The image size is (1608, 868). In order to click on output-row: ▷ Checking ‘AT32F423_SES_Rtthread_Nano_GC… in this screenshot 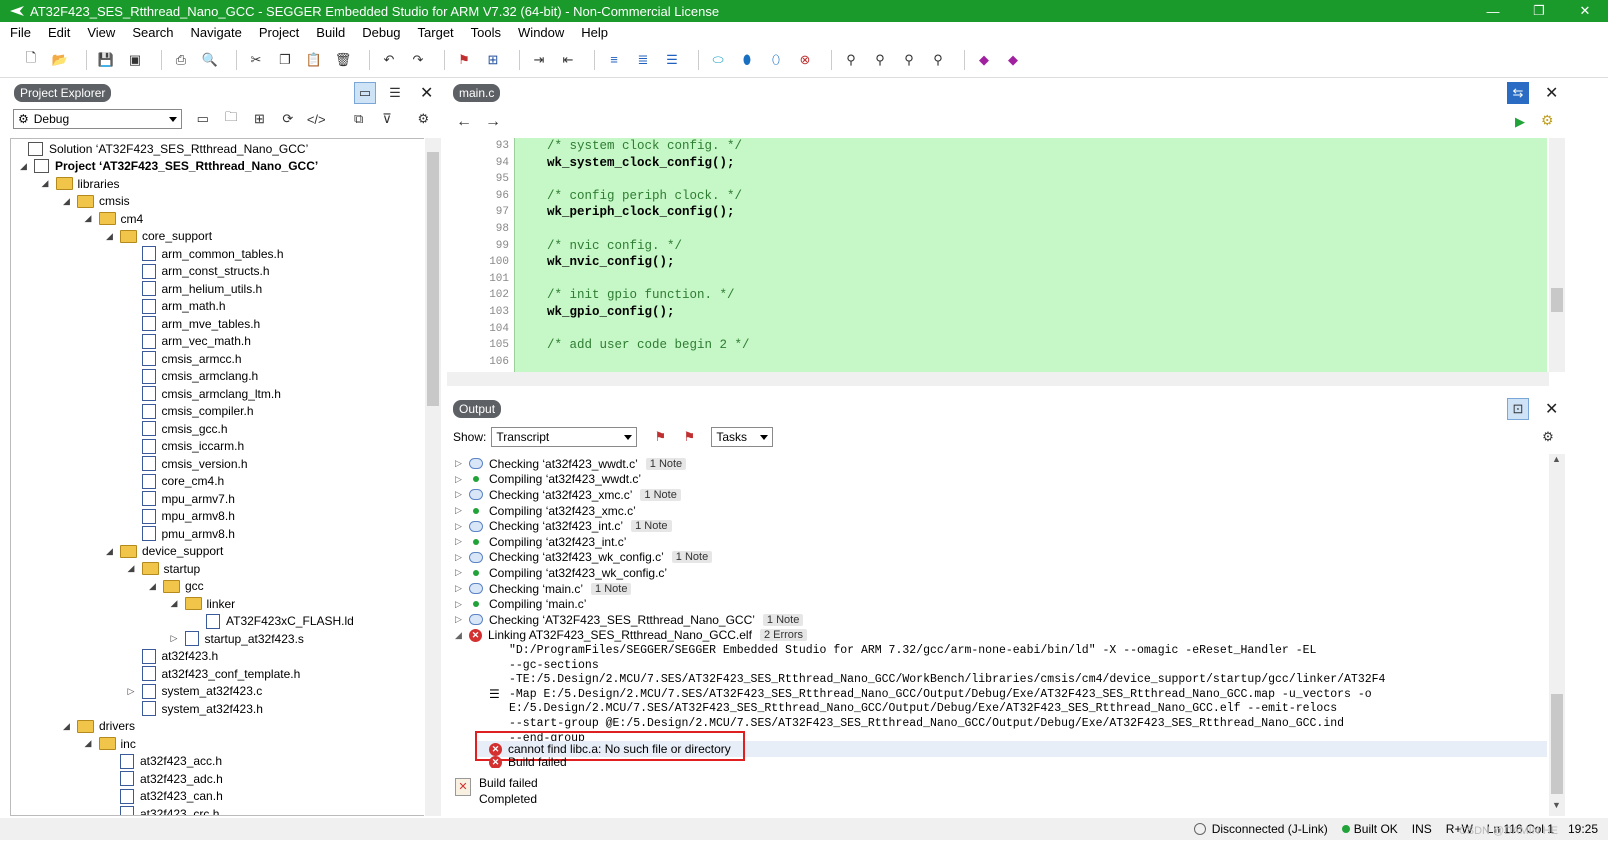, I will do `click(625, 620)`.